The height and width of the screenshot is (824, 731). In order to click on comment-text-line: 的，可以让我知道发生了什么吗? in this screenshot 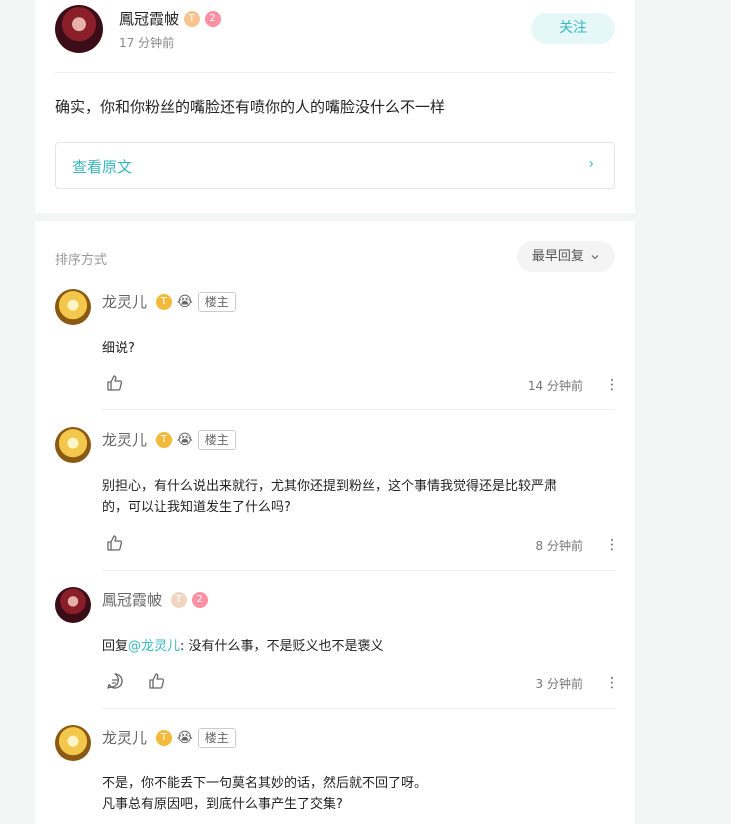, I will do `click(196, 507)`.